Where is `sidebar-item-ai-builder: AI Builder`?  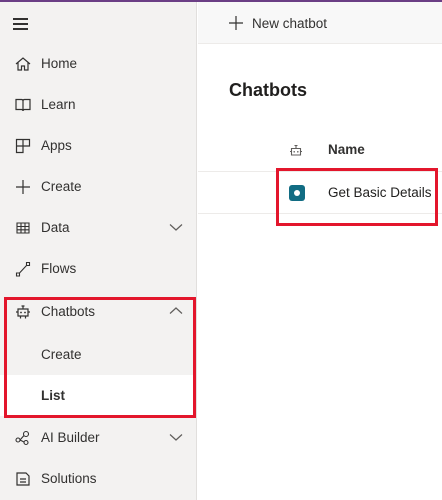 sidebar-item-ai-builder: AI Builder is located at coordinates (98, 437).